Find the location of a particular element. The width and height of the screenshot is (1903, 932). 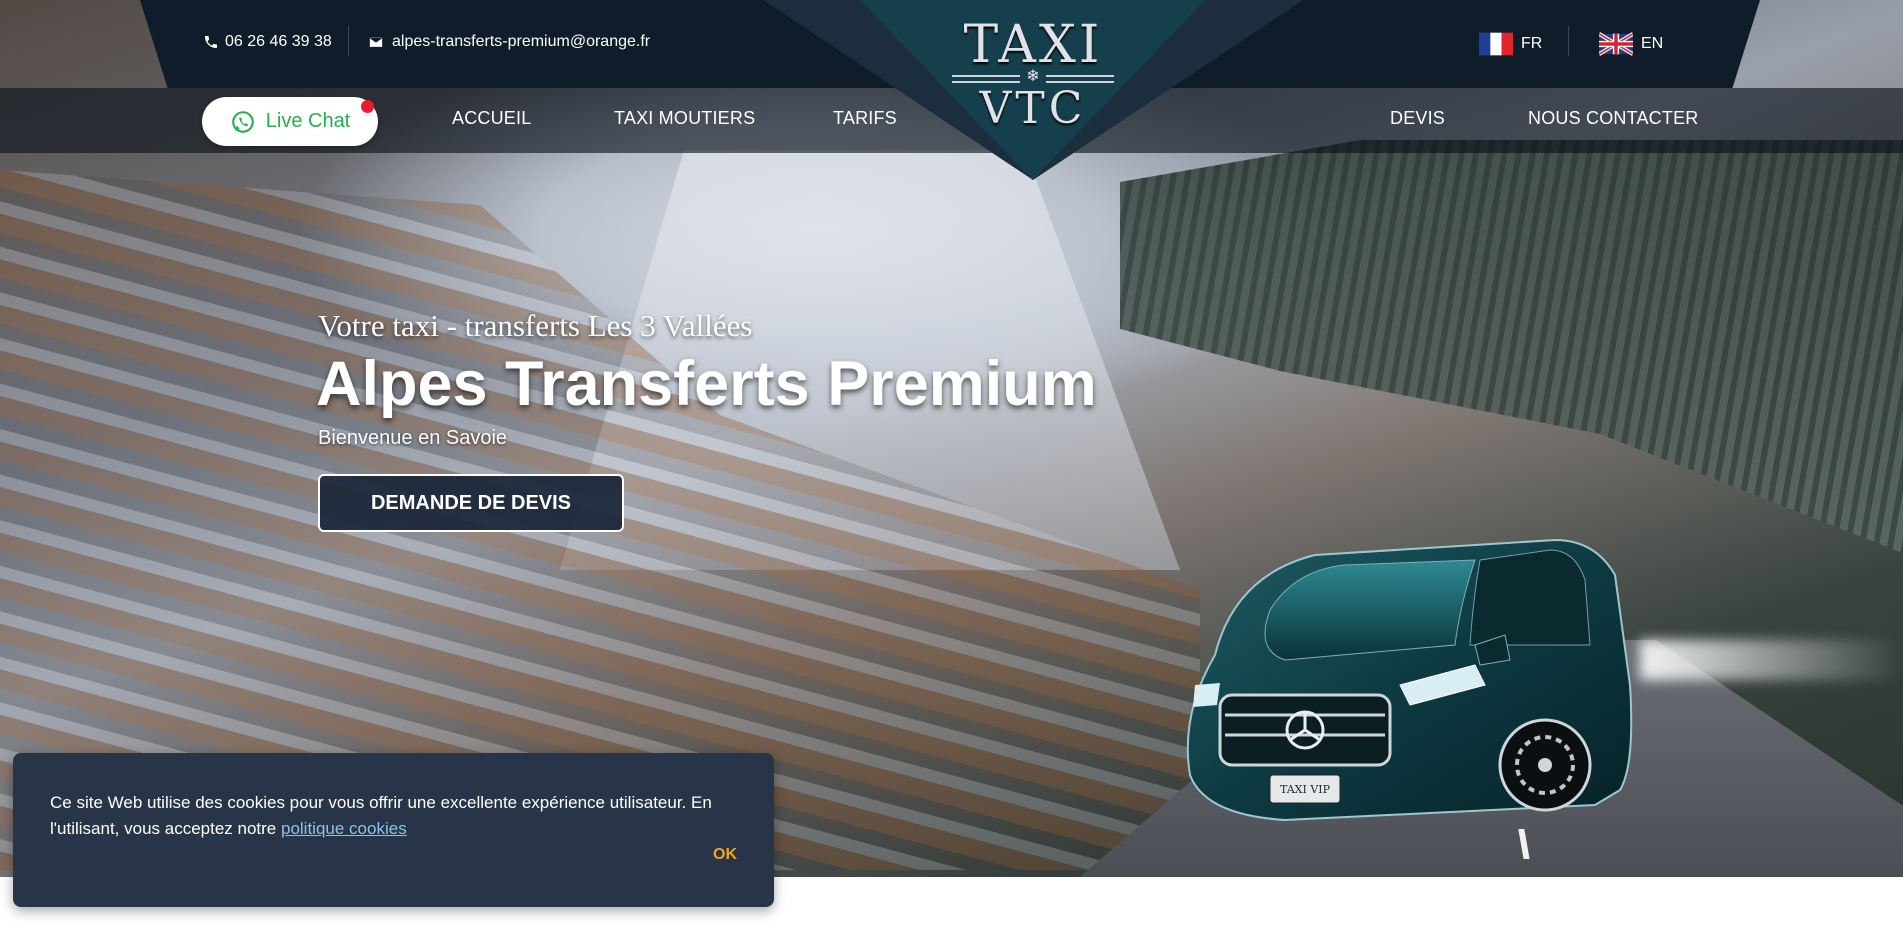

lang-en-label: EN is located at coordinates (1652, 43).